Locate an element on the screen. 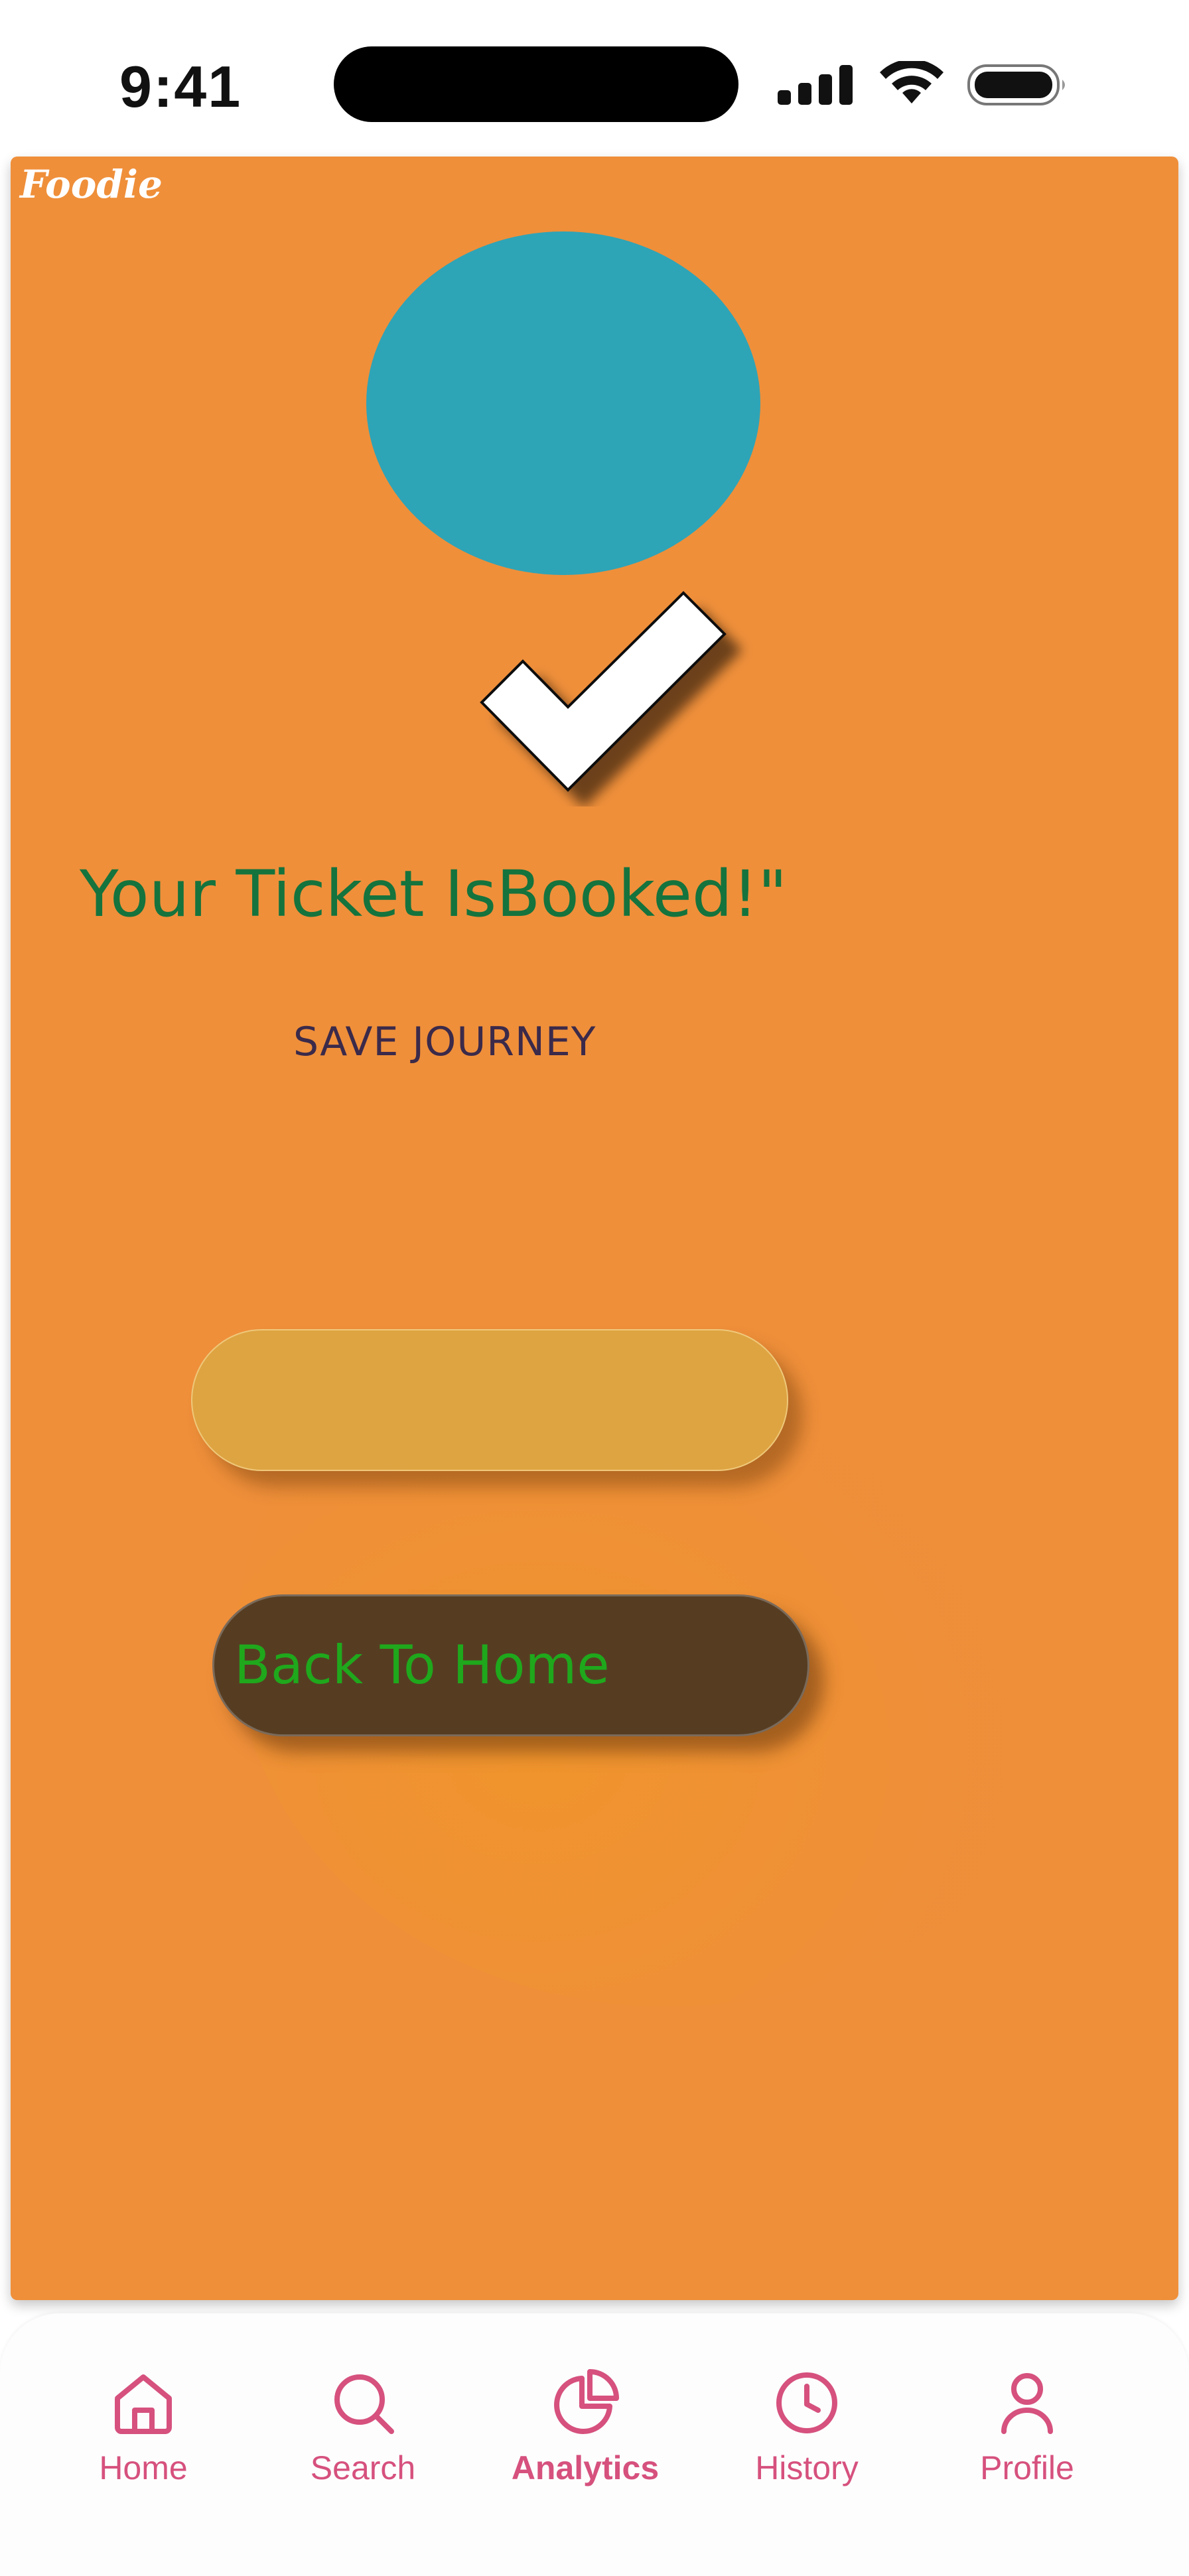 This screenshot has width=1189, height=2576. battery-icon is located at coordinates (1016, 85).